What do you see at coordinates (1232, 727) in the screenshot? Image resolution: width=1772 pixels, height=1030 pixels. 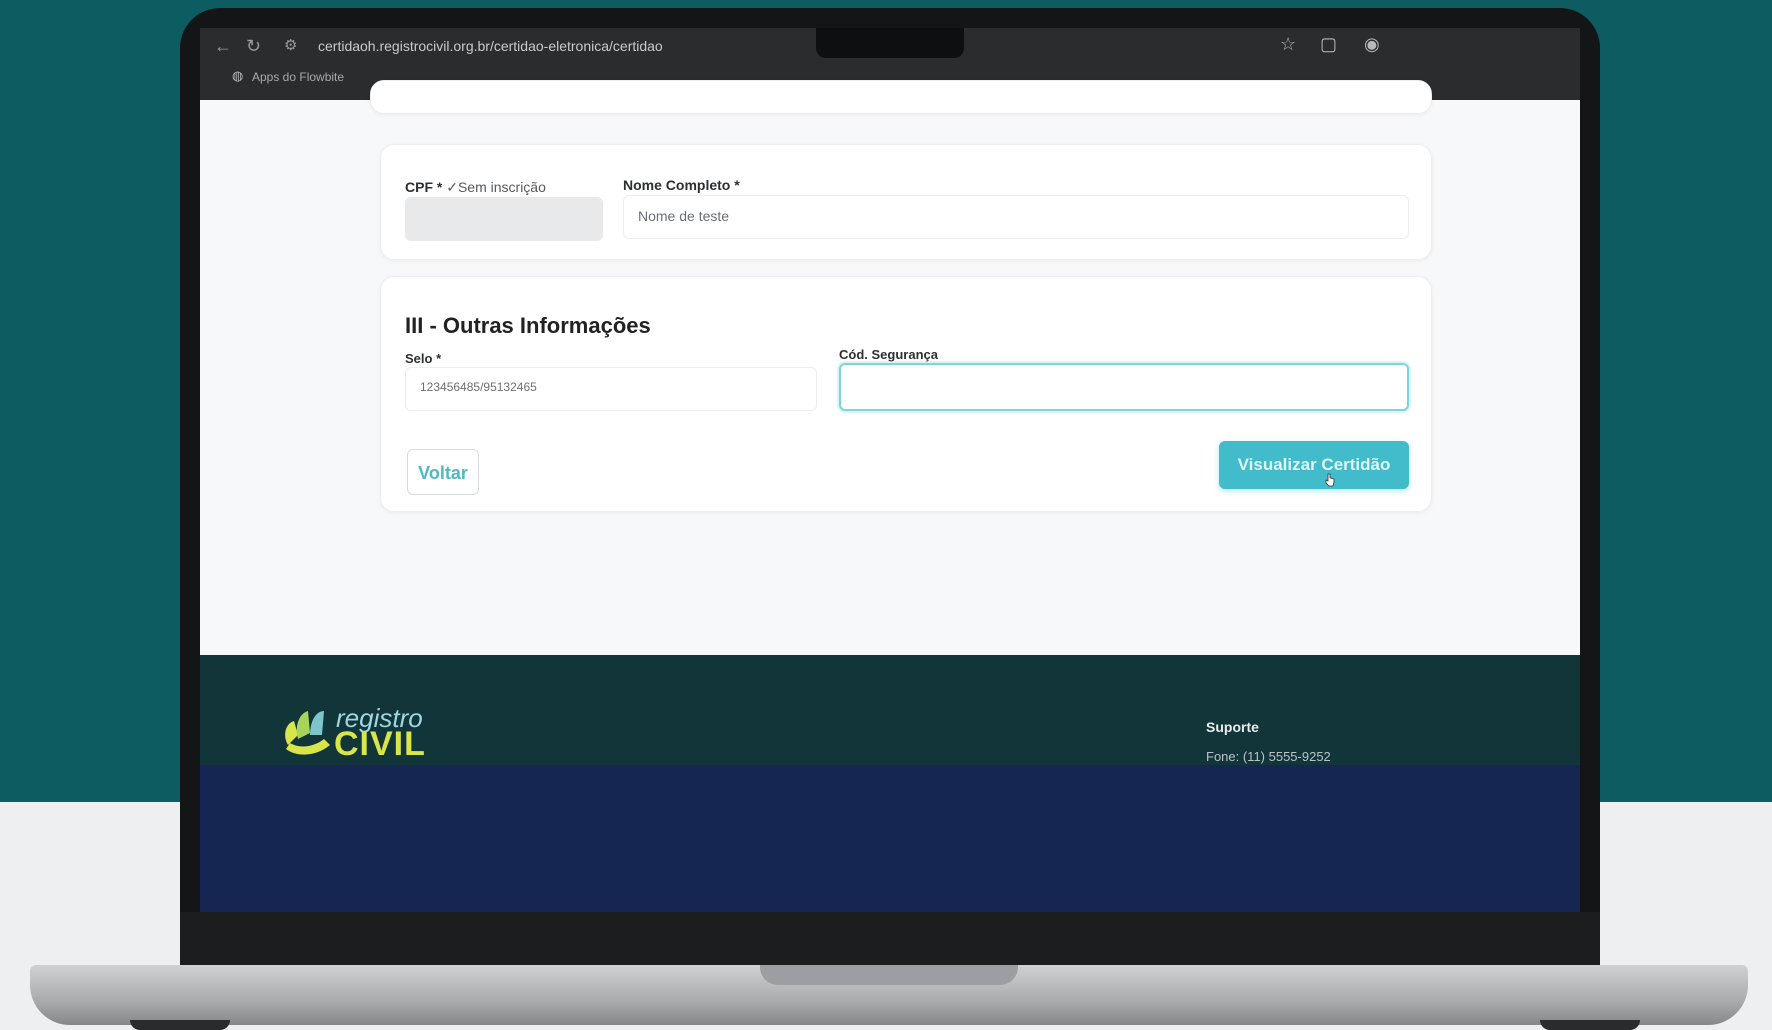 I see `support-title: Suporte` at bounding box center [1232, 727].